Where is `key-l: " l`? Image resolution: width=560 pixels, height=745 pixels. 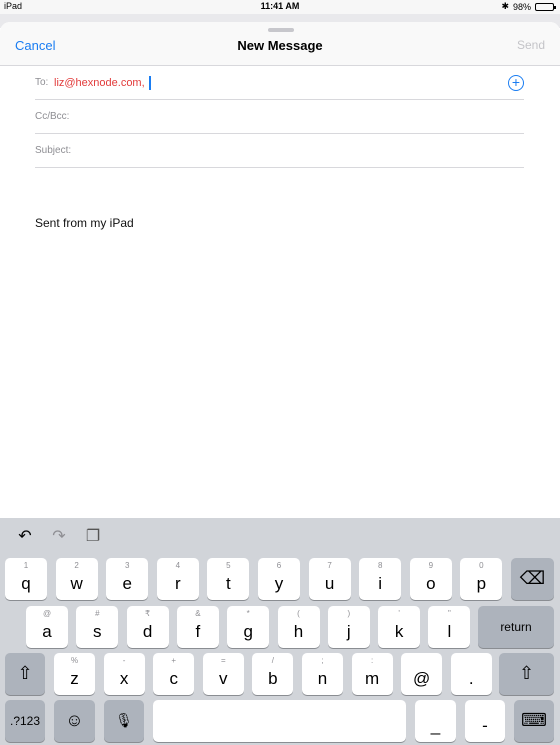
key-l: " l is located at coordinates (449, 627).